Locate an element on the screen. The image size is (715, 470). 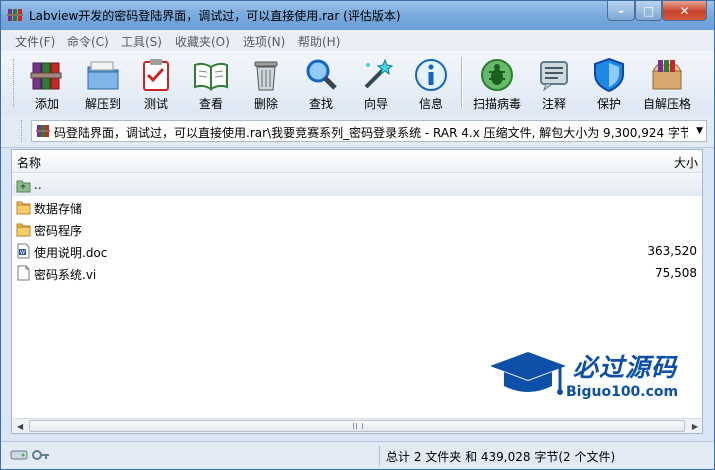
window-title: Labview开发的密码登陆界面，调试过，可以直接使用.rar (评估版本) is located at coordinates (215, 16).